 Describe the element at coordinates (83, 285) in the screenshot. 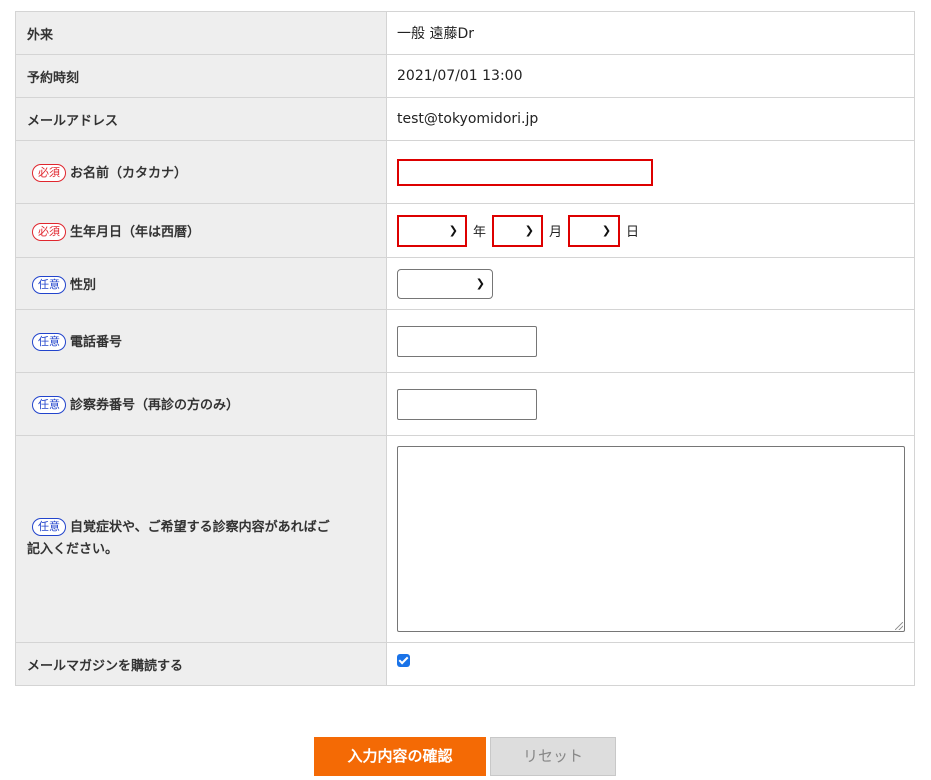

I see `gender-label: 性別` at that location.